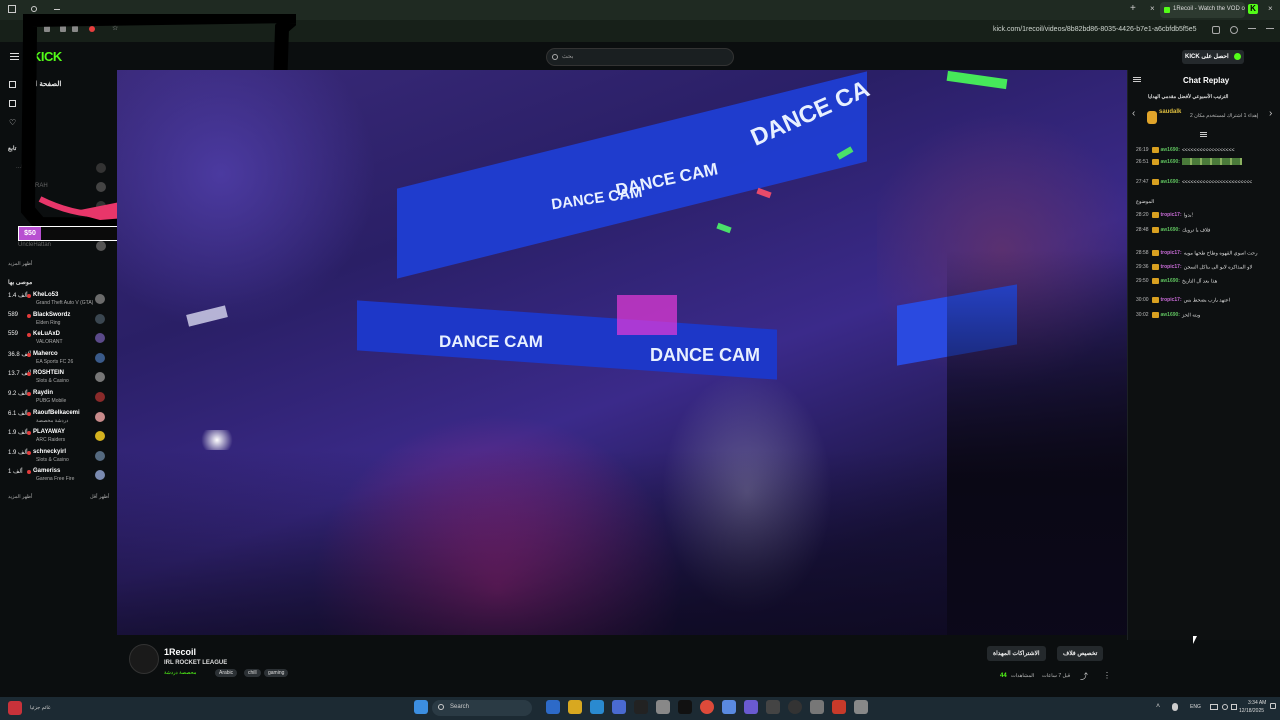 The width and height of the screenshot is (1280, 720). I want to click on teams-icon, so click(751, 707).